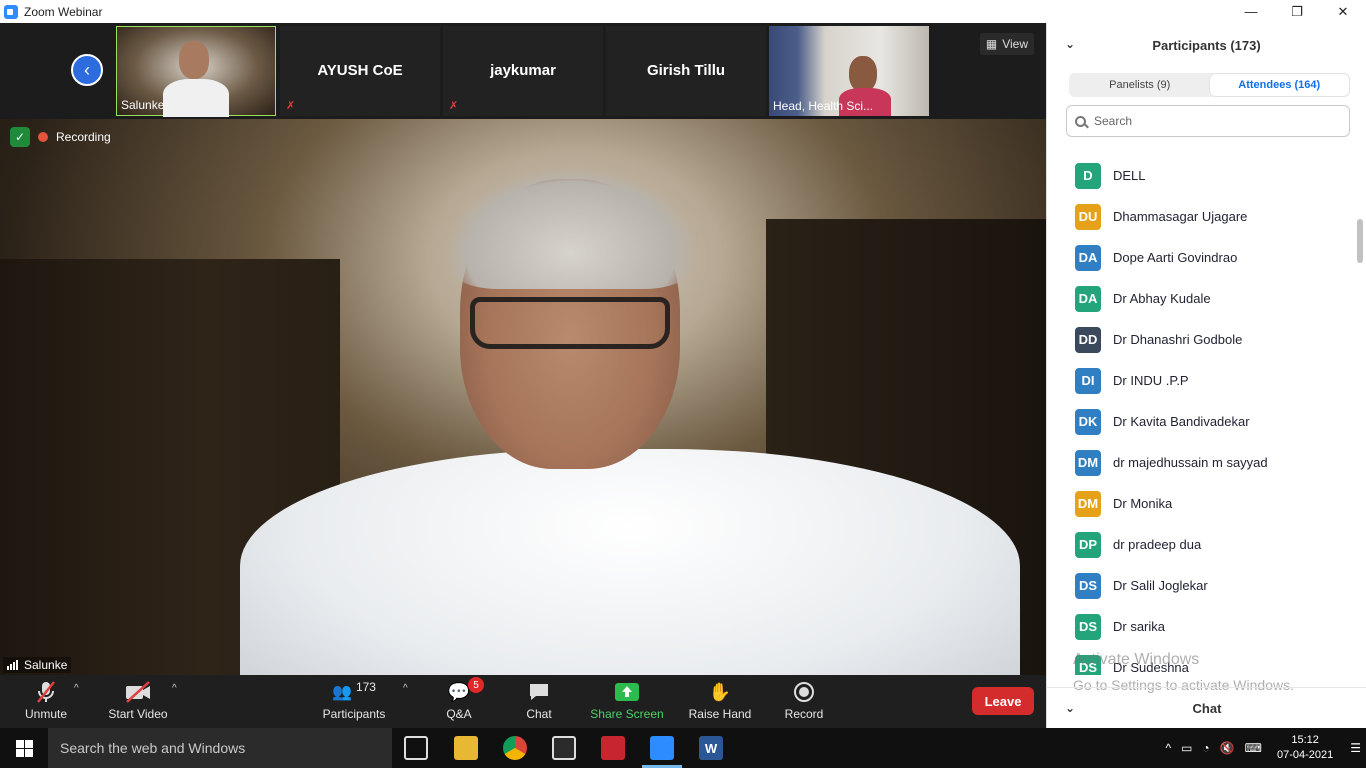 Image resolution: width=1366 pixels, height=768 pixels. What do you see at coordinates (1360, 241) in the screenshot?
I see `scrollbar-thumb` at bounding box center [1360, 241].